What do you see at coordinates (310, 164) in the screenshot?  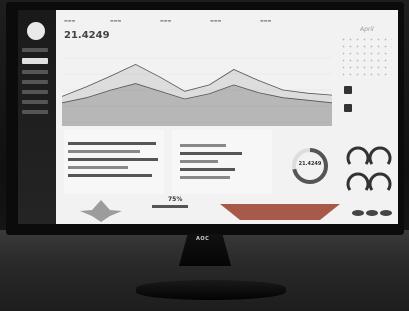 I see `donut-center-value: 21.4249` at bounding box center [310, 164].